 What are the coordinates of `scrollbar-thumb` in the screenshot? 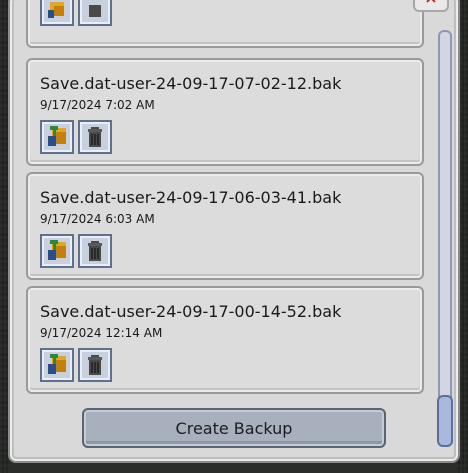 It's located at (445, 421).